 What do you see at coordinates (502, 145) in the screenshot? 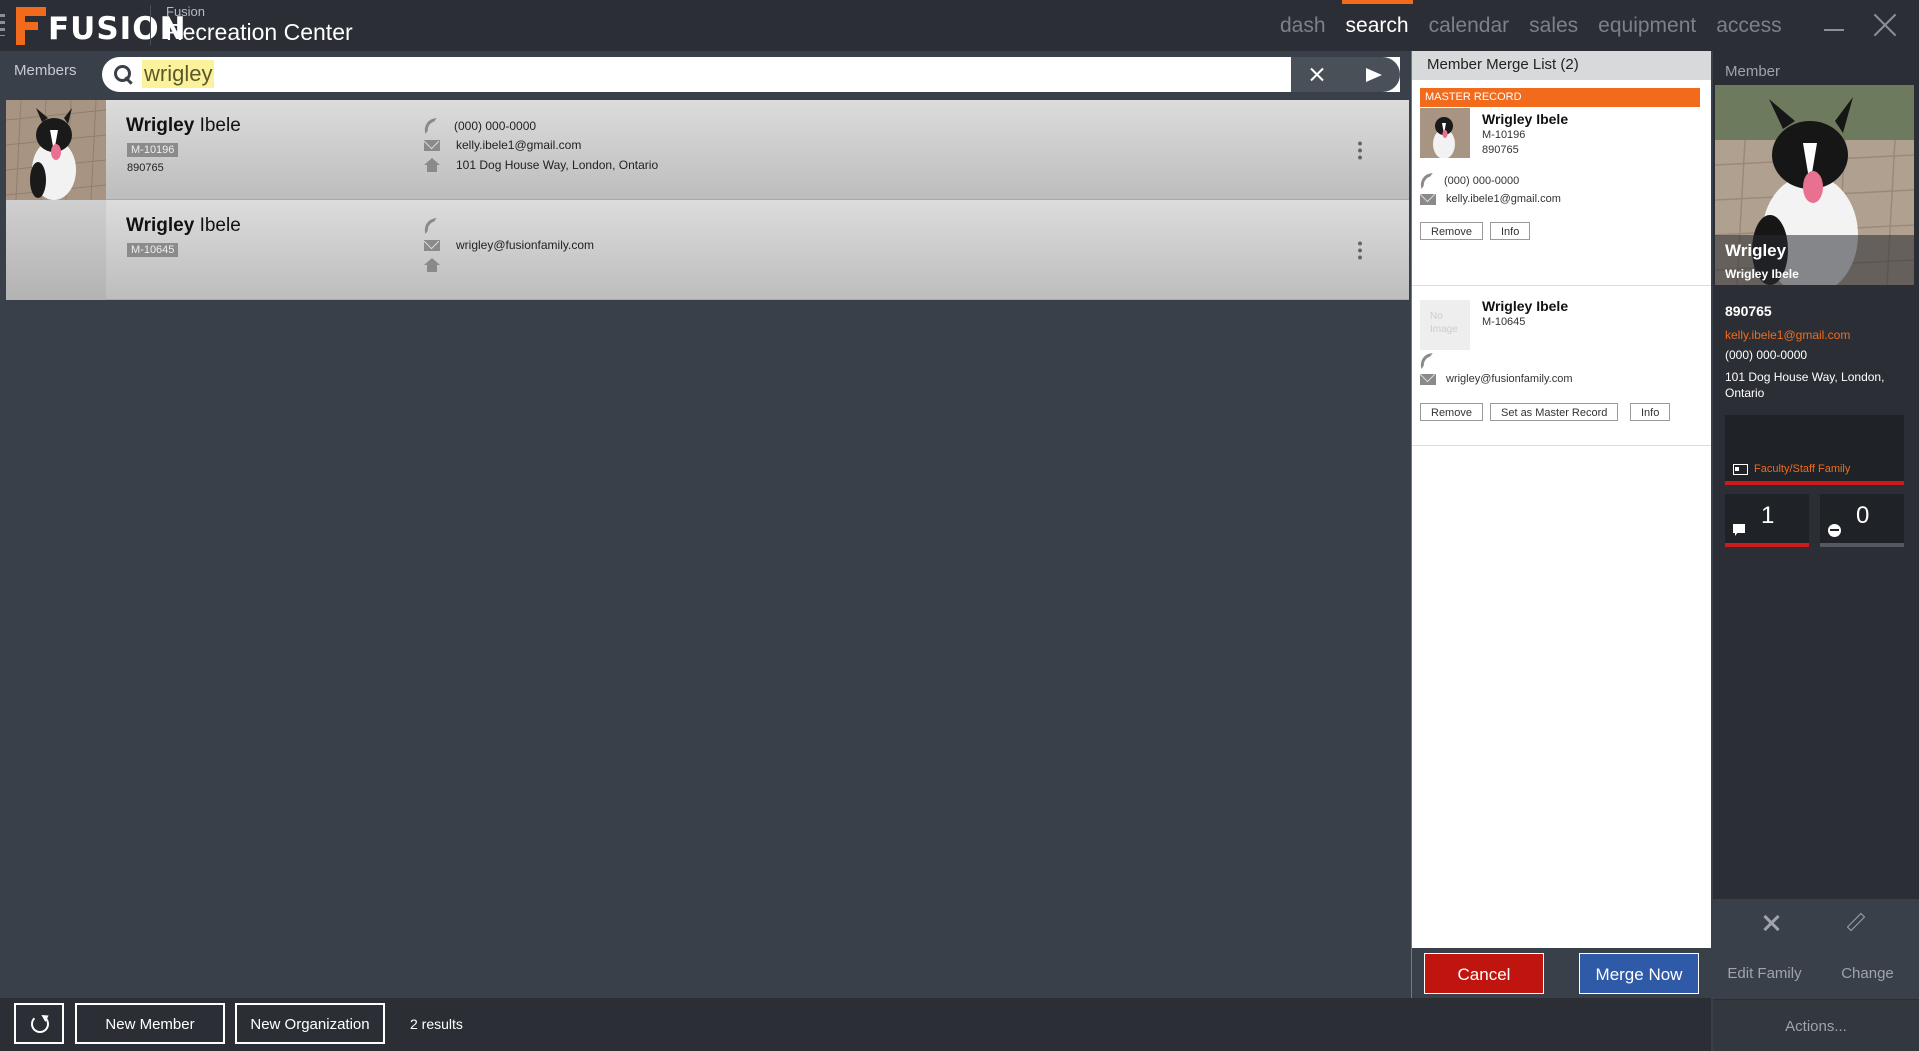
I see `email-line: kelly.ibele1@gmail.com` at bounding box center [502, 145].